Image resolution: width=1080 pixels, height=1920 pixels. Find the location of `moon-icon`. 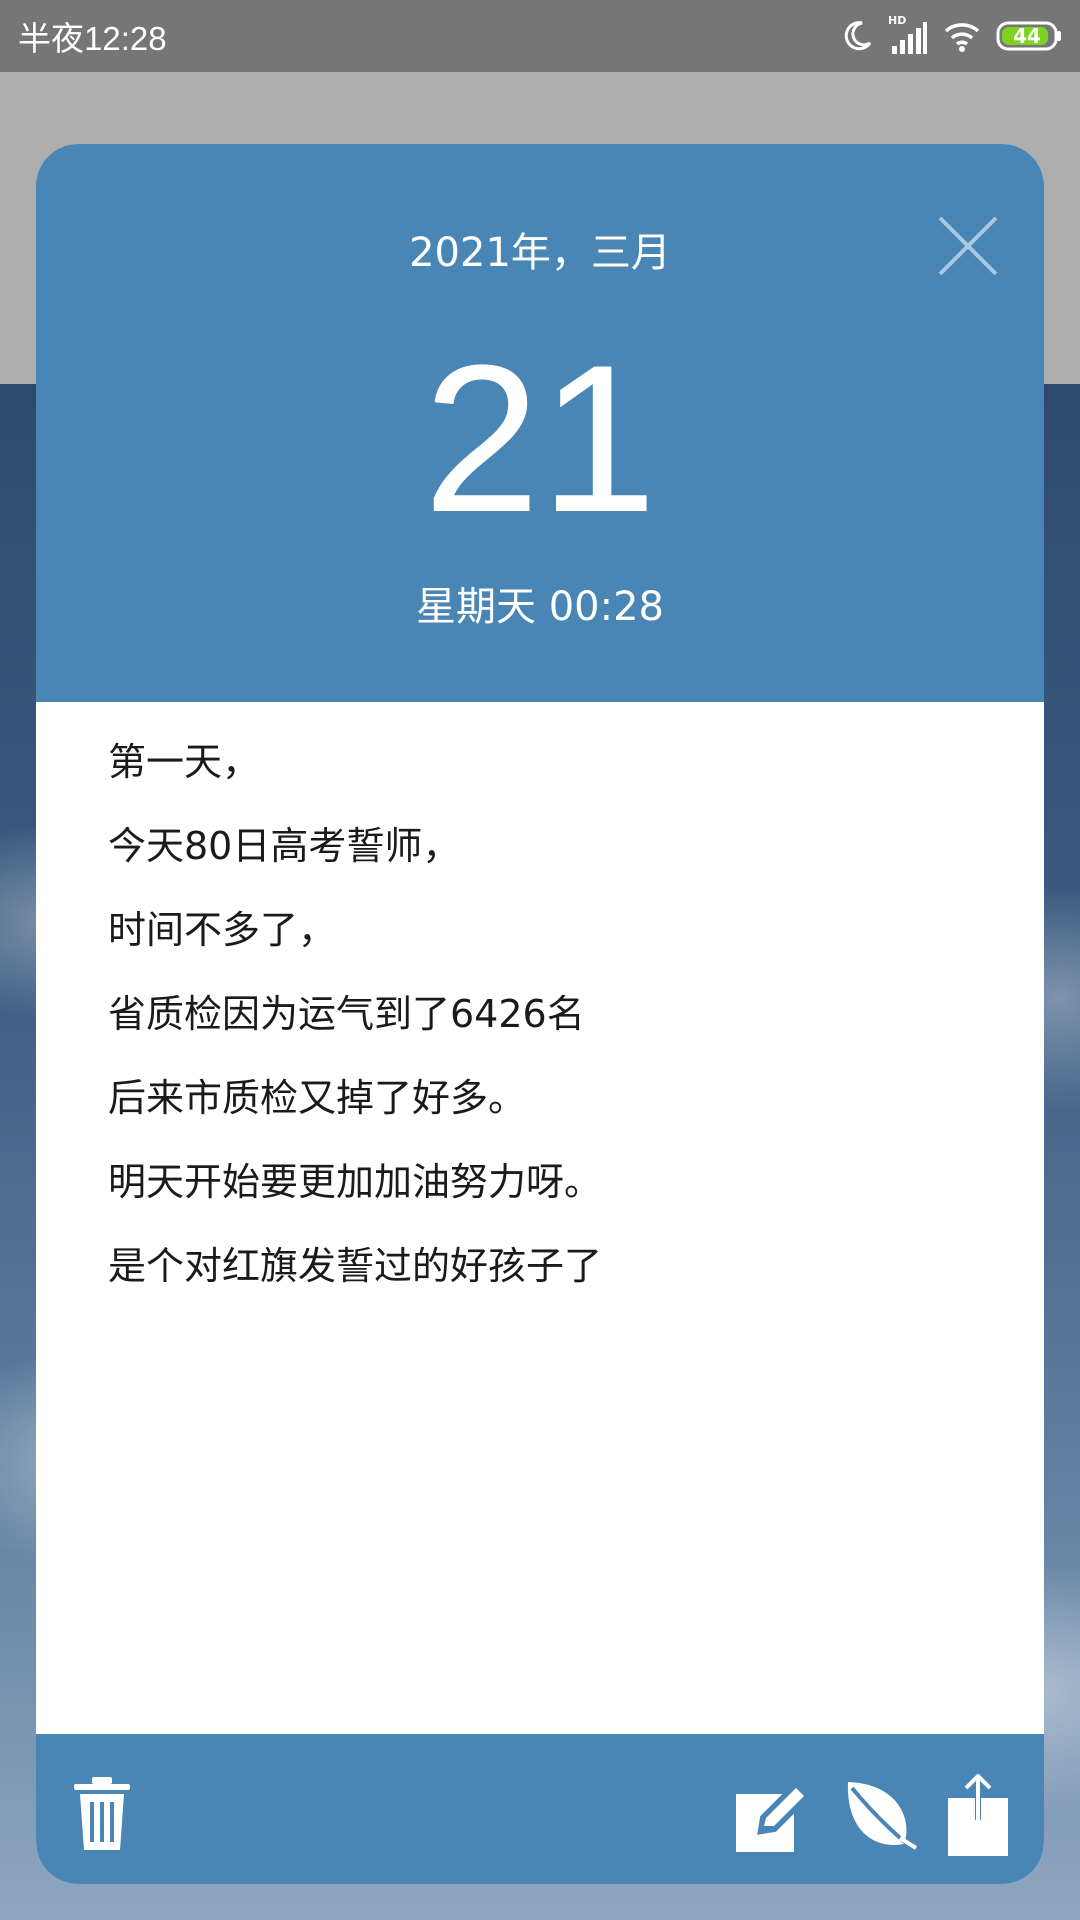

moon-icon is located at coordinates (857, 36).